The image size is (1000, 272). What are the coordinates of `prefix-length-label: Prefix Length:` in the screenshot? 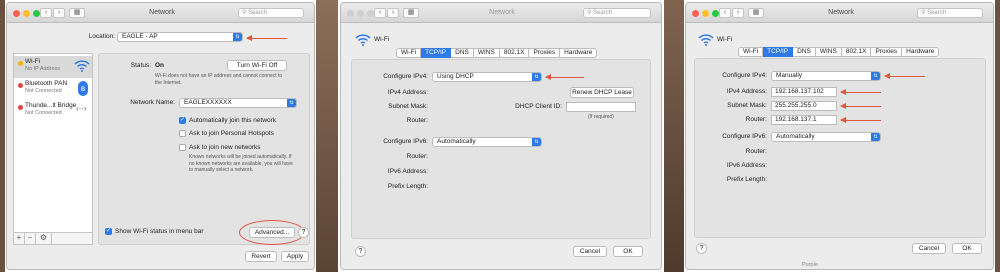 It's located at (746, 179).